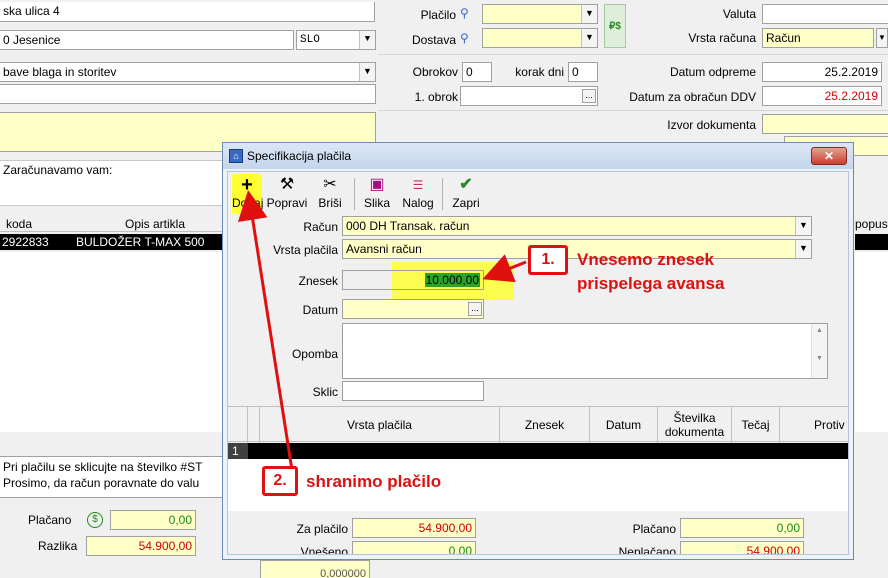 Image resolution: width=888 pixels, height=578 pixels. Describe the element at coordinates (280, 481) in the screenshot. I see `callout-step-2: 2.` at that location.